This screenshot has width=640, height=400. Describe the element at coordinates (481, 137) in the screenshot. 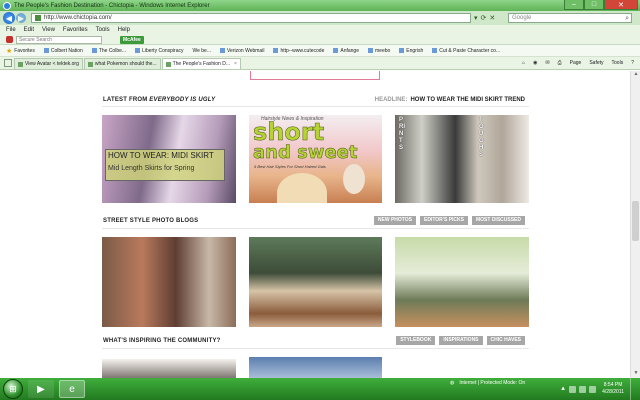

I see `toughs-label: TOUGHS` at that location.